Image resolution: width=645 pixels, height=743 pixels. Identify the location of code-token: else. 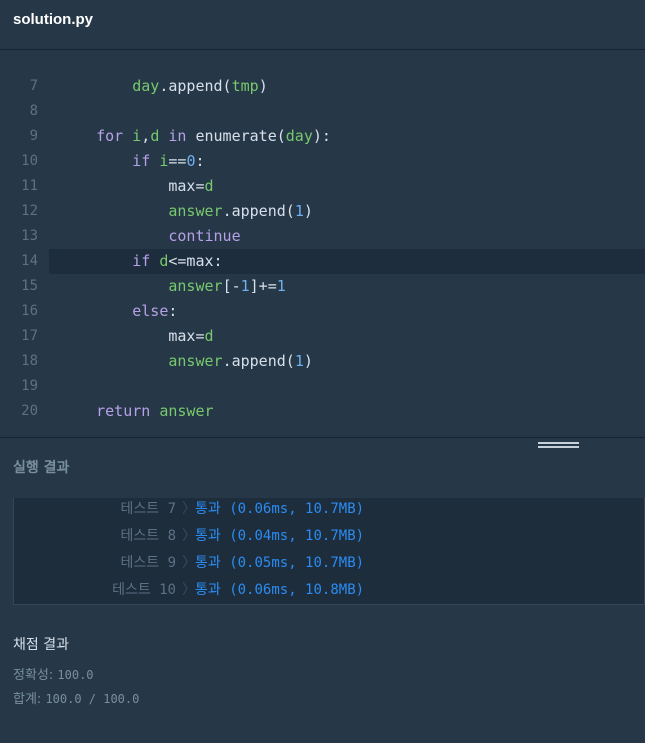
(150, 311).